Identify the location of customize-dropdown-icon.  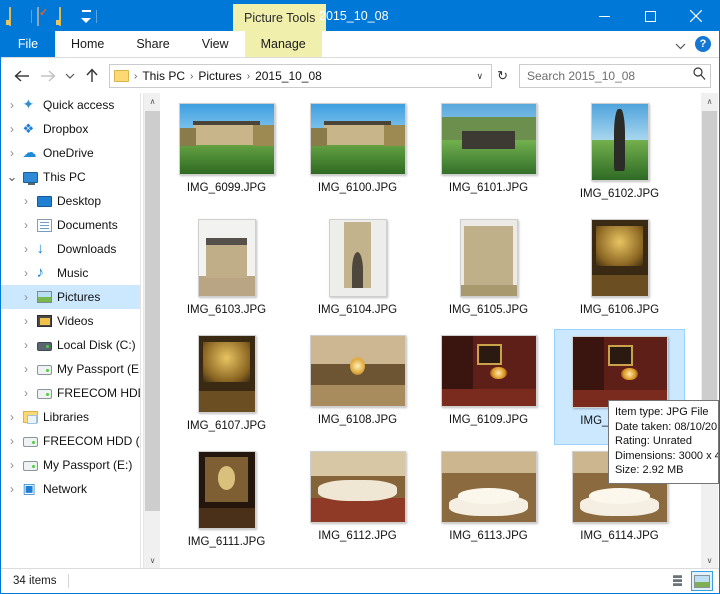
(86, 16).